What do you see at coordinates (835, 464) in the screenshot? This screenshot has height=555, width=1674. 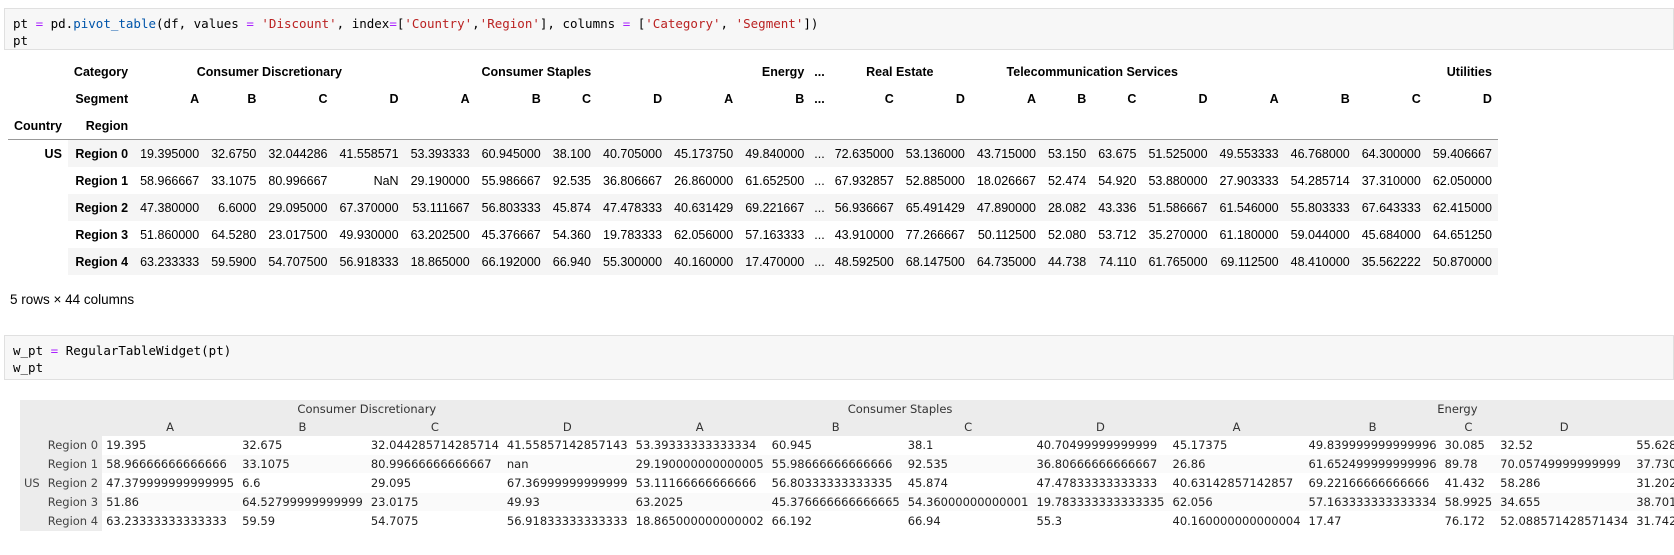 I see `widget-cell: 55.98666666666666` at bounding box center [835, 464].